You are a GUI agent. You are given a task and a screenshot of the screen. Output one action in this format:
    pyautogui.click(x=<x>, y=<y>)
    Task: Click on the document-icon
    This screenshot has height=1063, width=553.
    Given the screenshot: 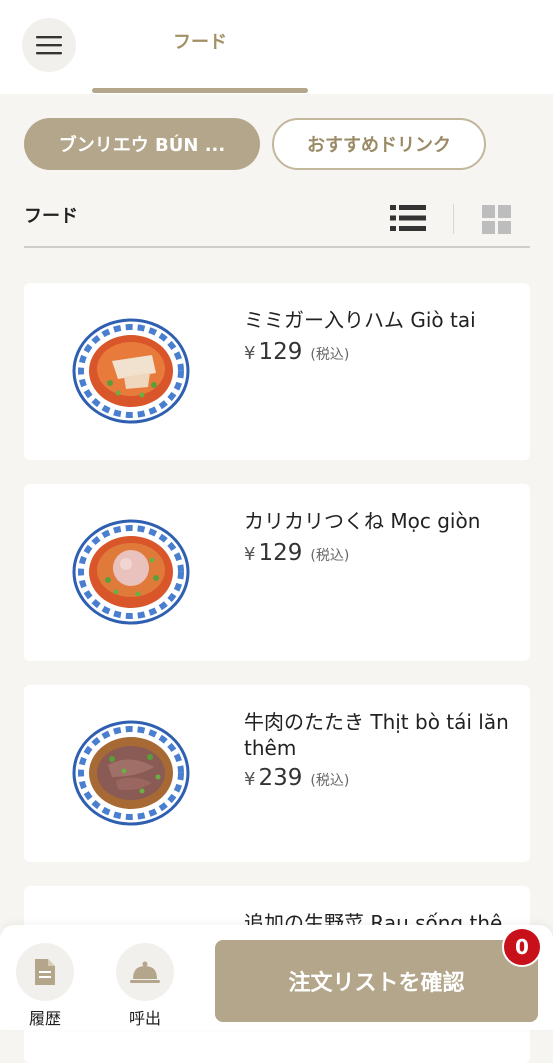 What is the action you would take?
    pyautogui.click(x=45, y=972)
    